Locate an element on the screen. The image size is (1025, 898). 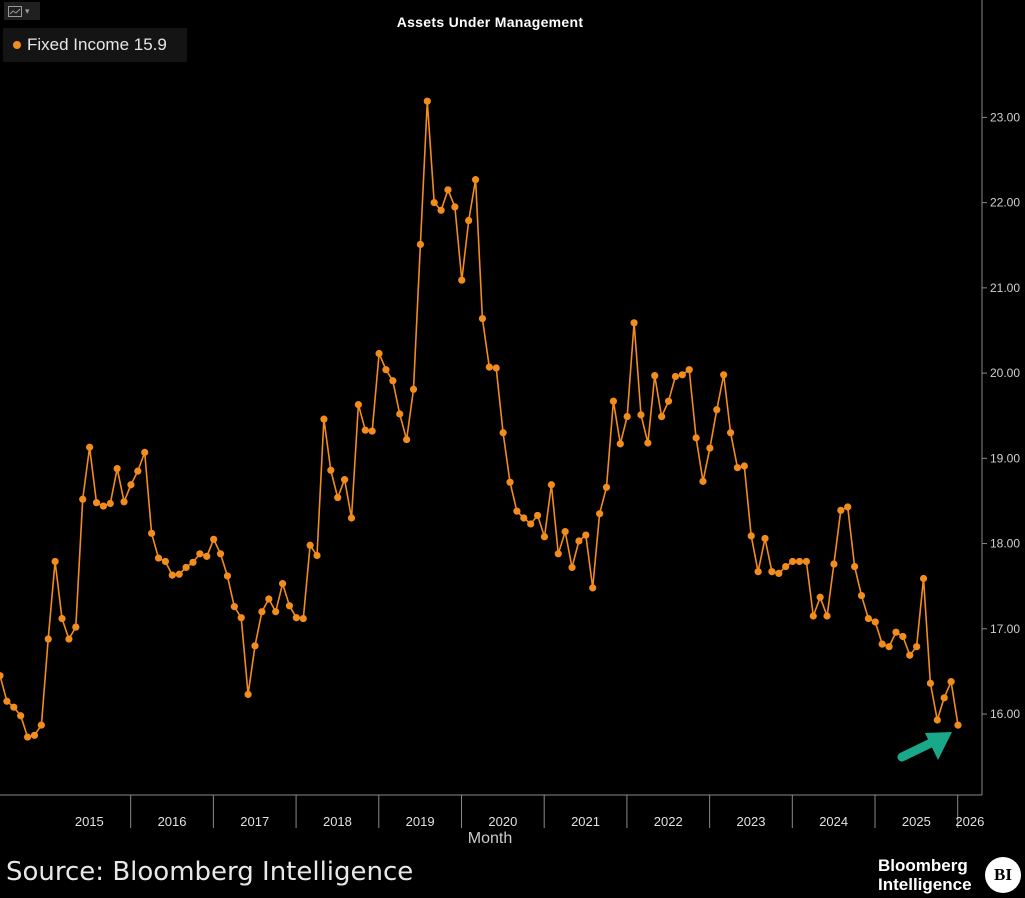
y-tick-label: 18.00 is located at coordinates (1005, 544).